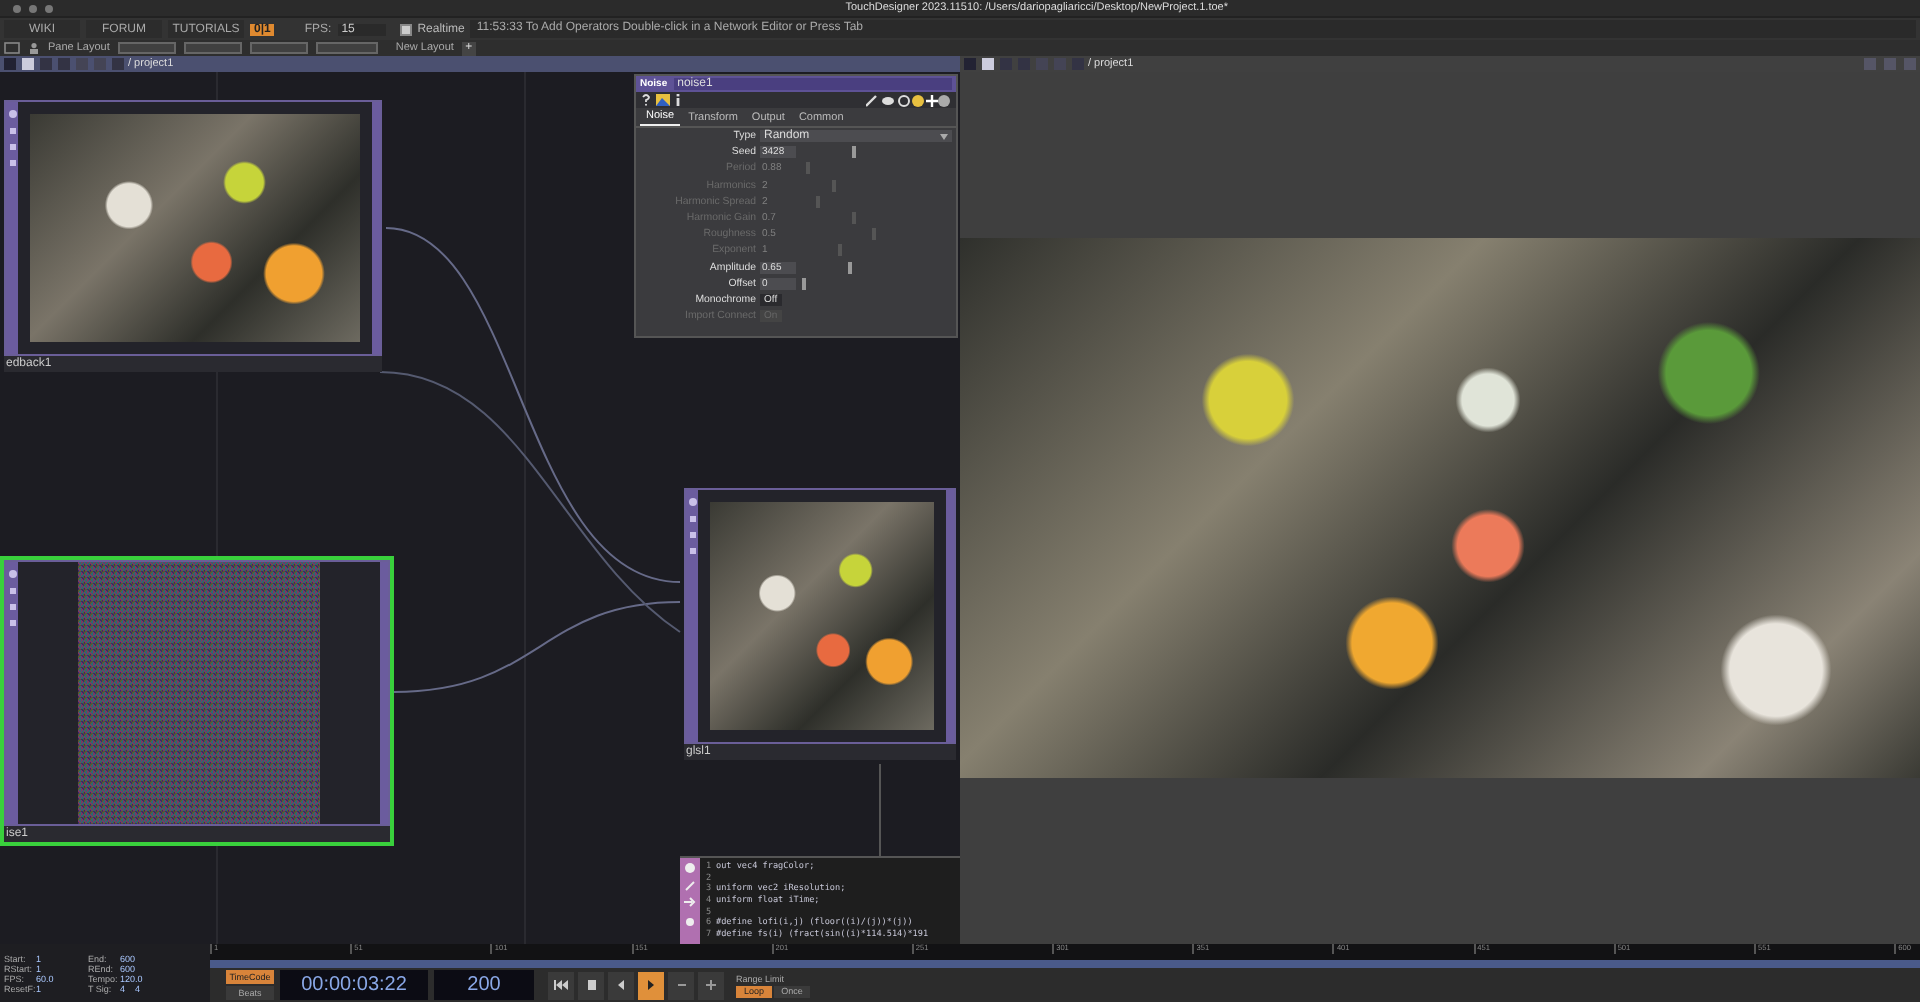  What do you see at coordinates (405, 29) in the screenshot?
I see `realtime-checkbox` at bounding box center [405, 29].